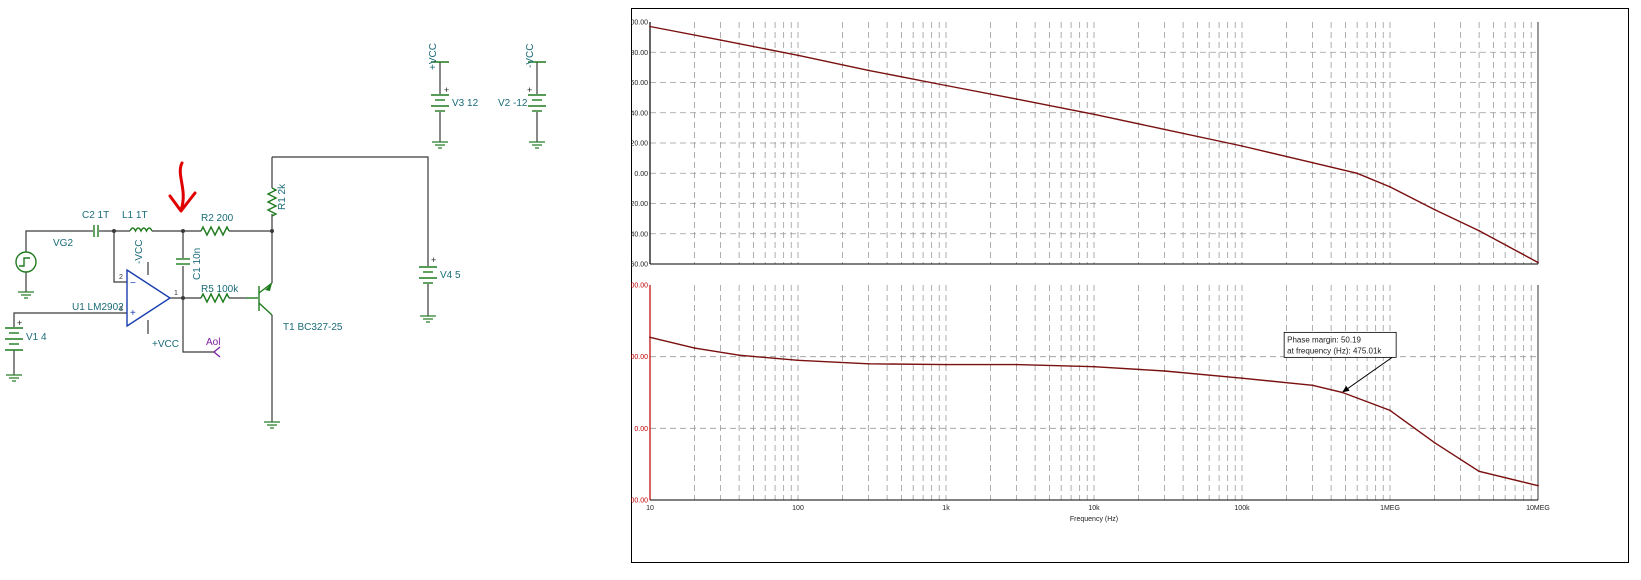 The height and width of the screenshot is (580, 1641). What do you see at coordinates (433, 56) in the screenshot?
I see `vcc-pos-supply-label: +VCC` at bounding box center [433, 56].